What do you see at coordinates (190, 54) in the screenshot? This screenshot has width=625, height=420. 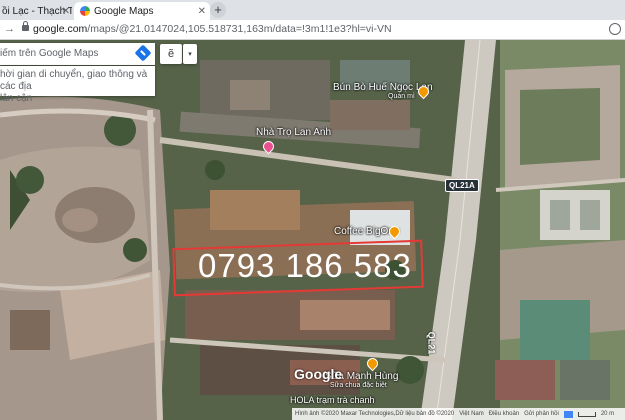 I see `chevron-down-icon: ▾` at bounding box center [190, 54].